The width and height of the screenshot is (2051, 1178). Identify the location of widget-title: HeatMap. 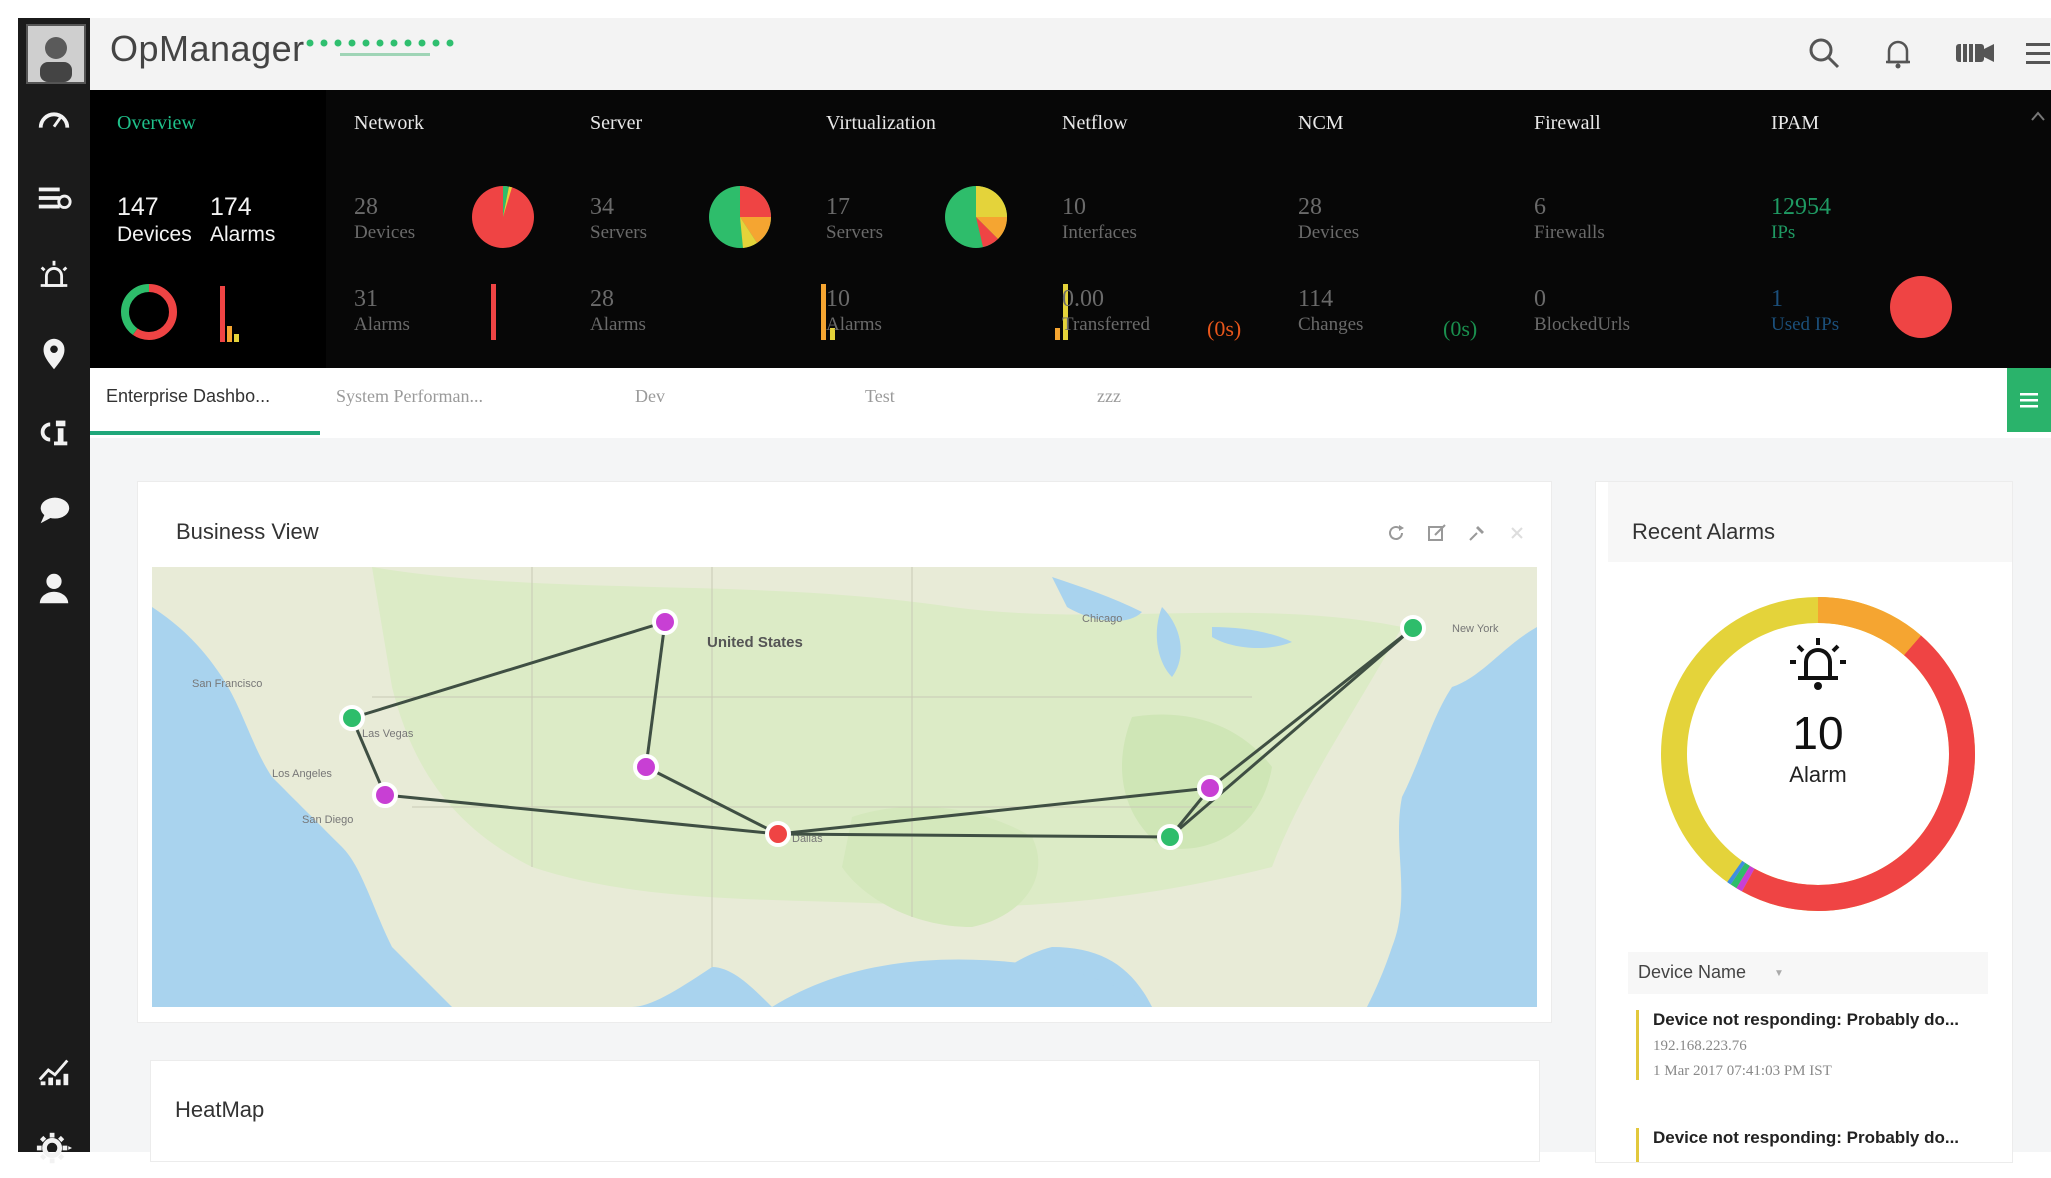
(220, 1109).